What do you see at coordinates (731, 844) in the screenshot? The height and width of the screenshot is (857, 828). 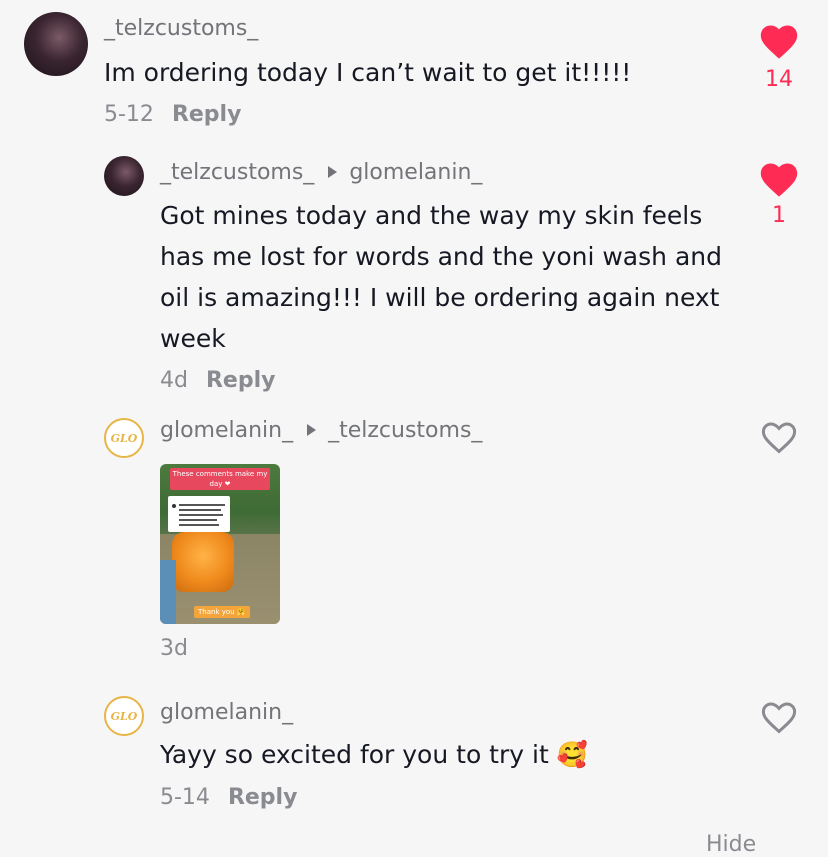 I see `hide-replies-link: Hide` at bounding box center [731, 844].